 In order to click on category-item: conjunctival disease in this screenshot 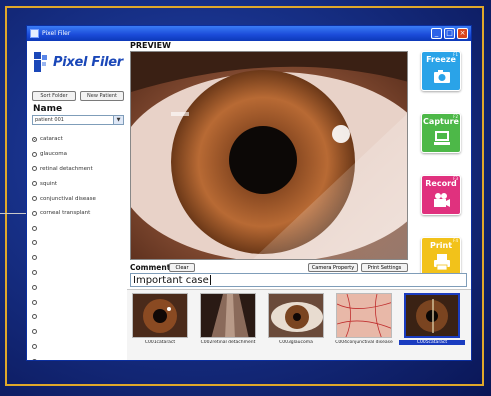, I will do `click(78, 198)`.